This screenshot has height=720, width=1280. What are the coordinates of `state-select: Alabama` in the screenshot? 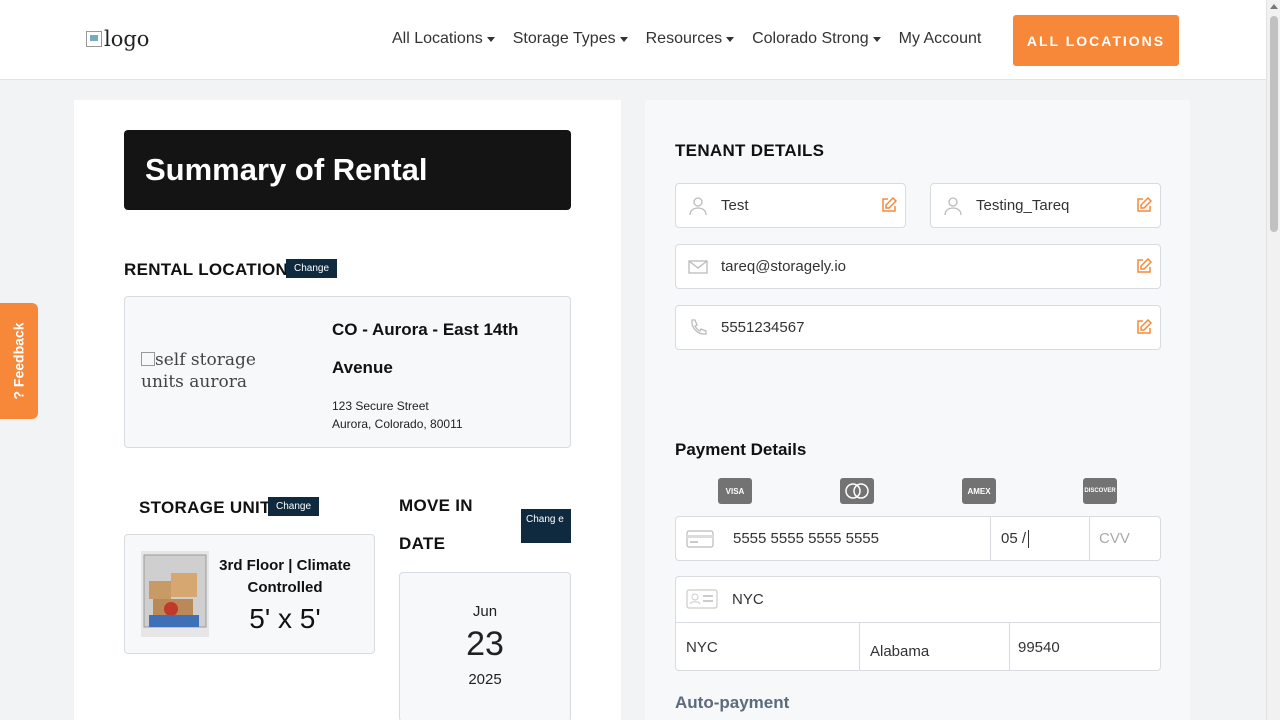 It's located at (899, 651).